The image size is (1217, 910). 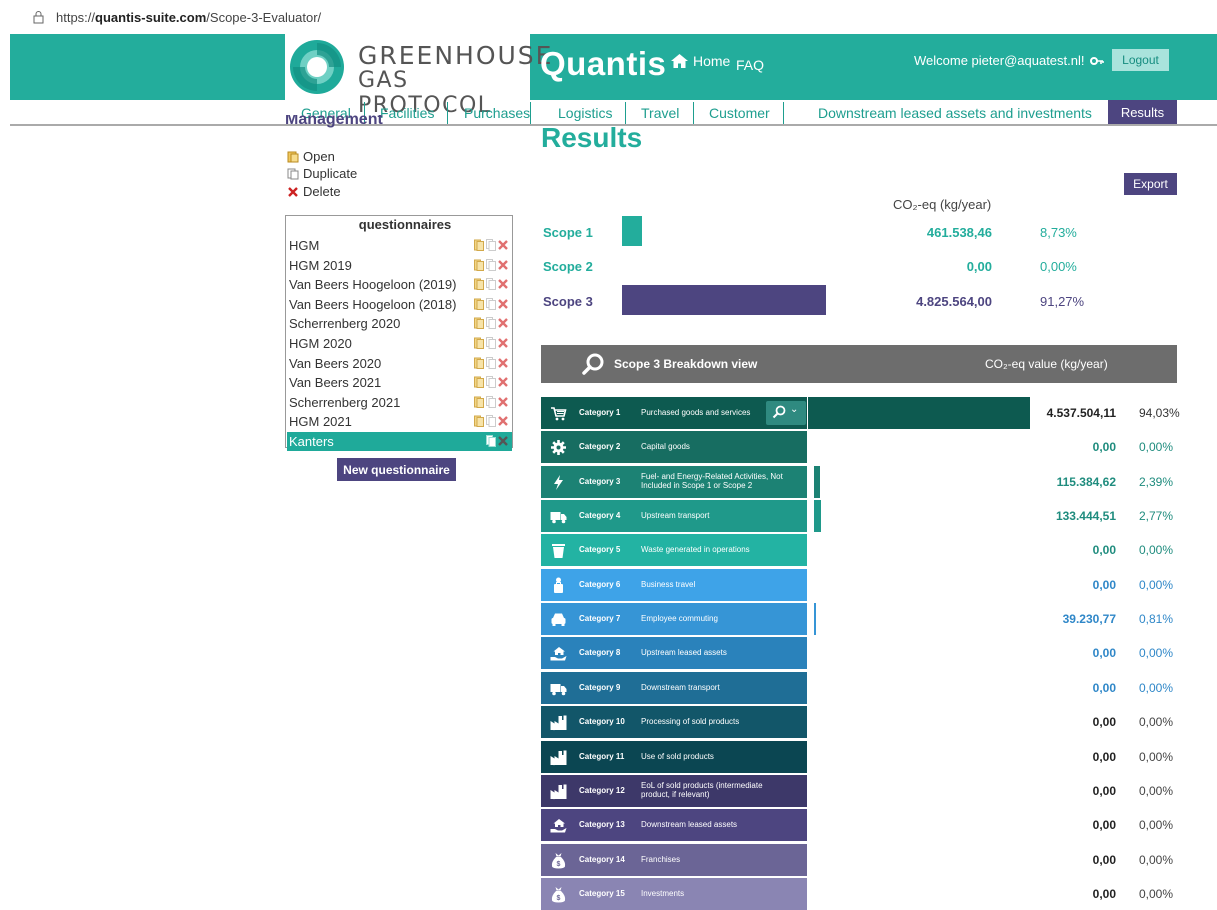 I want to click on category-number: Category 7, so click(x=600, y=619).